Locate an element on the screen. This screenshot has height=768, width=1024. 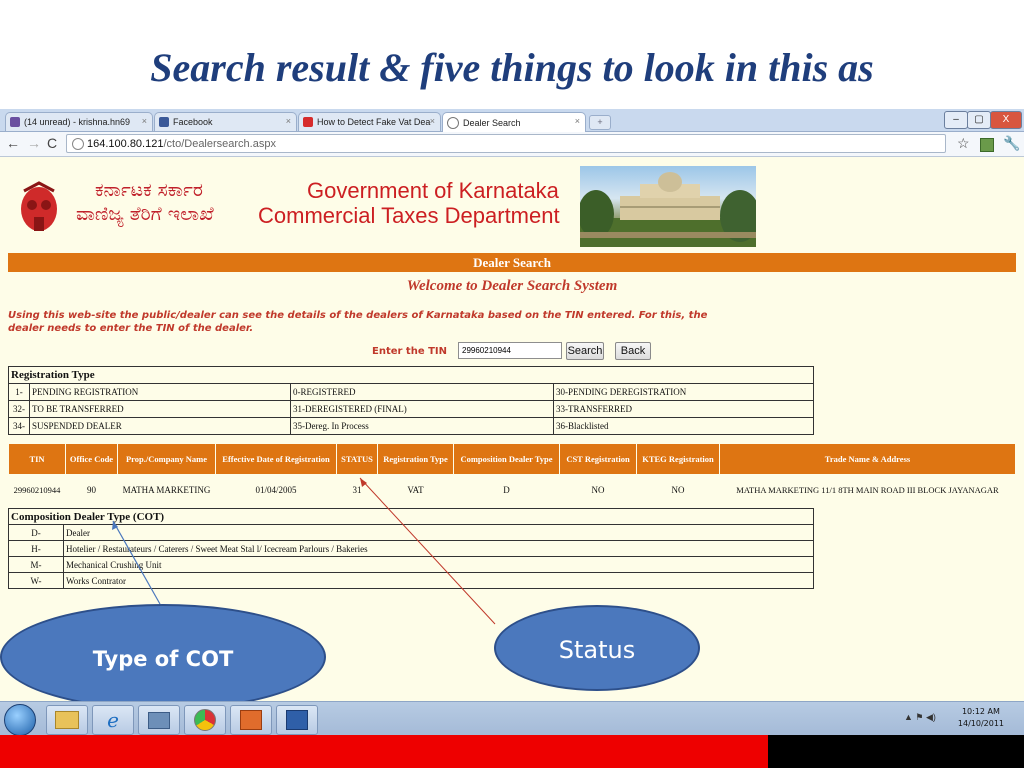
table-cell: Works Contrator is located at coordinates (438, 580).